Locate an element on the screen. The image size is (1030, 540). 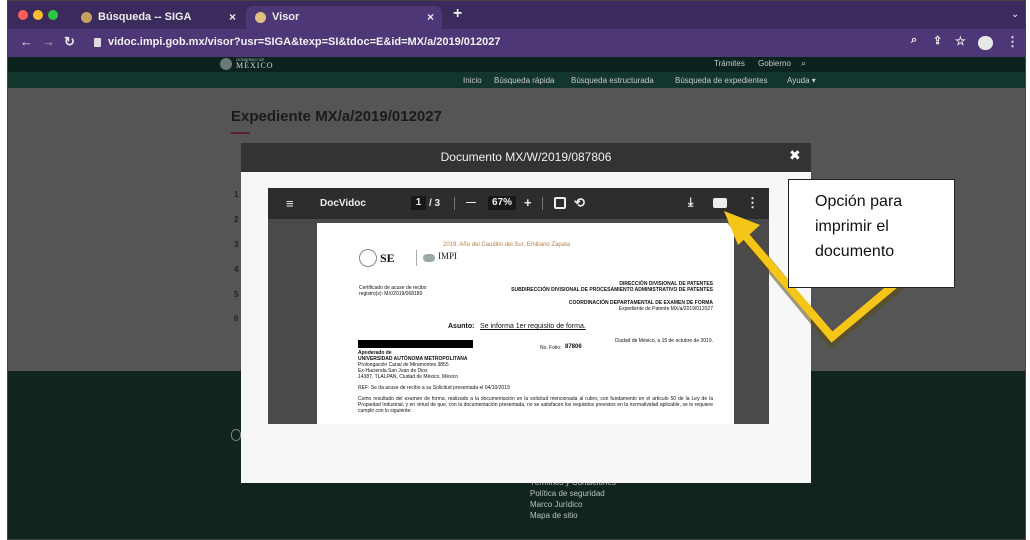
callout-box: Opción para imprimir el documento is located at coordinates (871, 233).